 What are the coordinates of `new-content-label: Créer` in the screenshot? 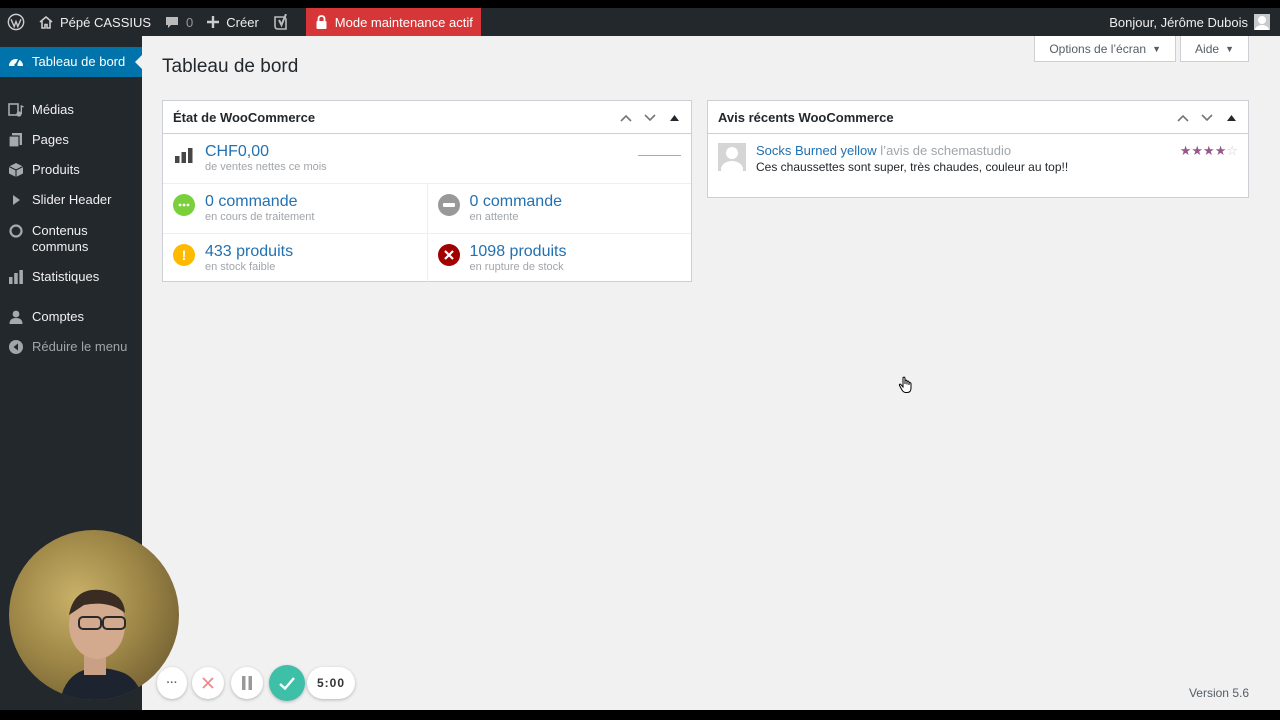 It's located at (242, 22).